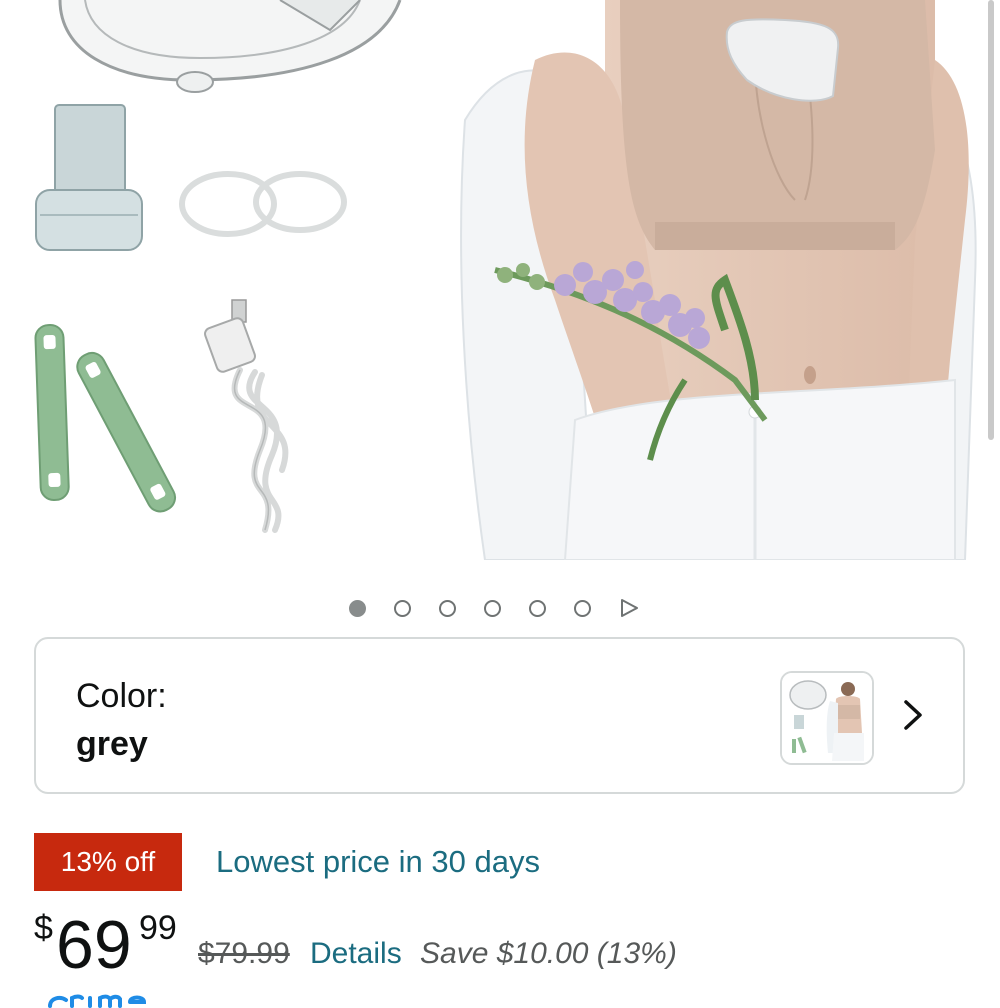 The image size is (1000, 1008). What do you see at coordinates (43, 928) in the screenshot?
I see `price-currency-symbol: $` at bounding box center [43, 928].